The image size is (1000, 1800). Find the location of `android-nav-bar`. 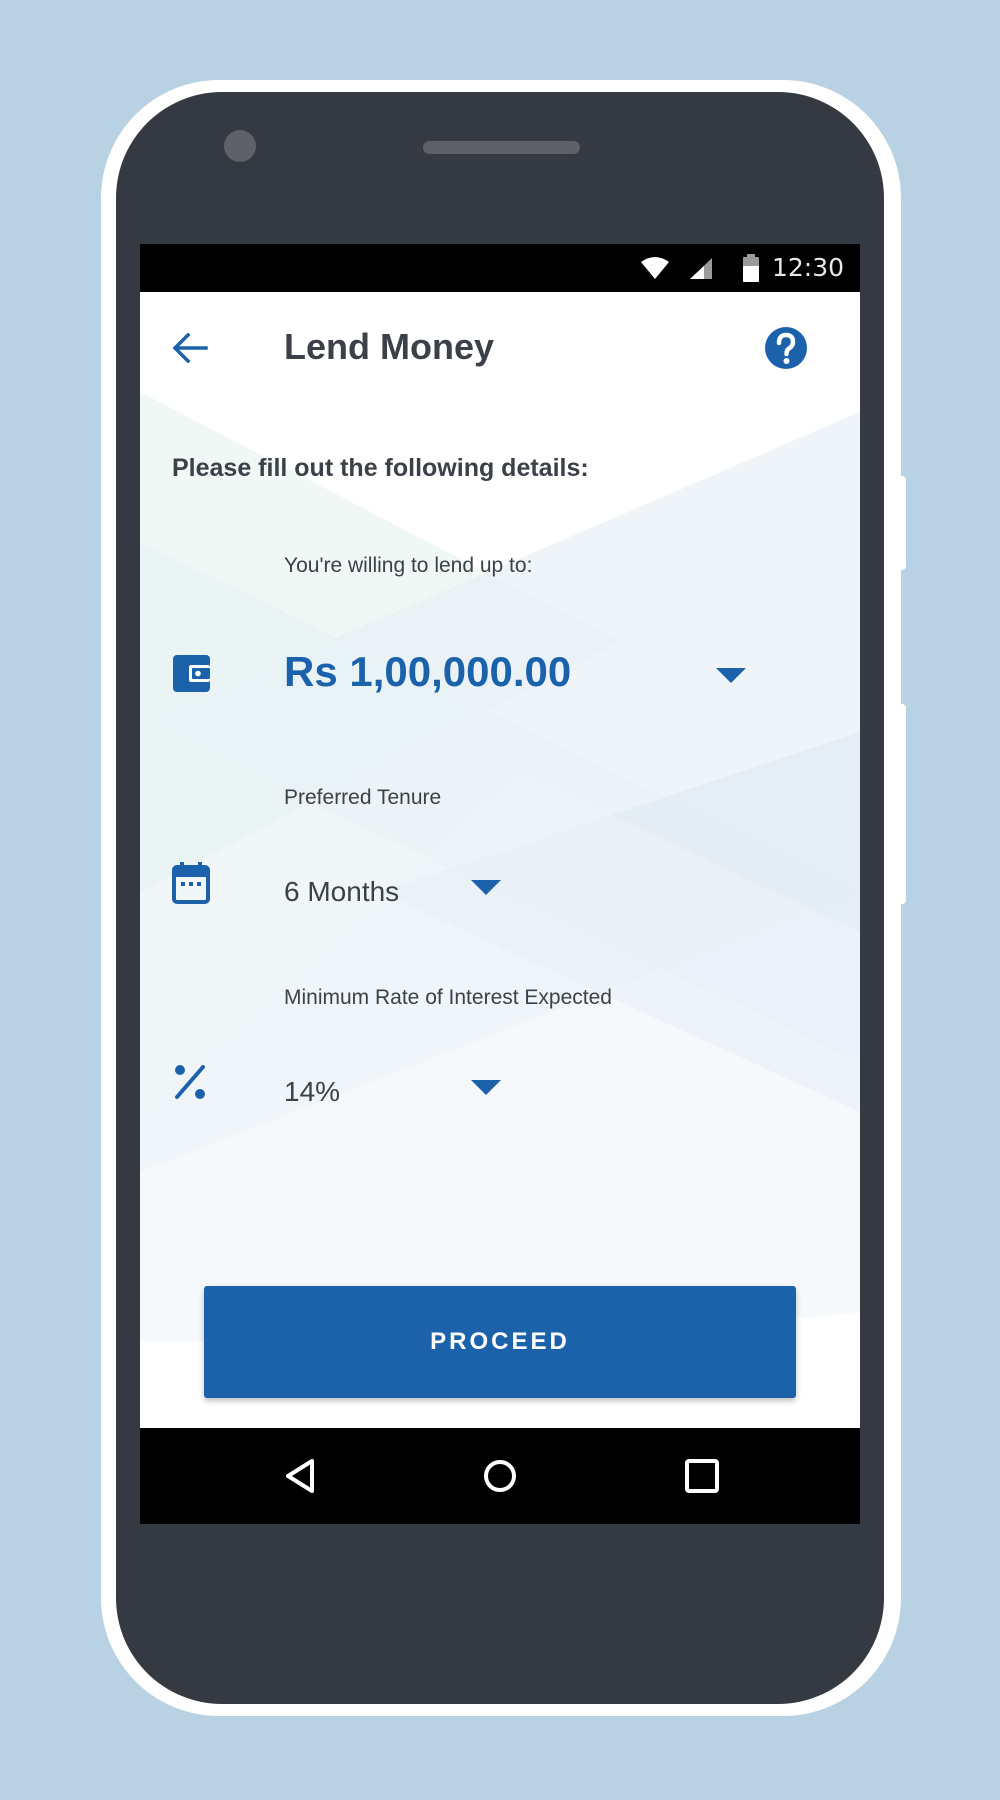

android-nav-bar is located at coordinates (500, 1476).